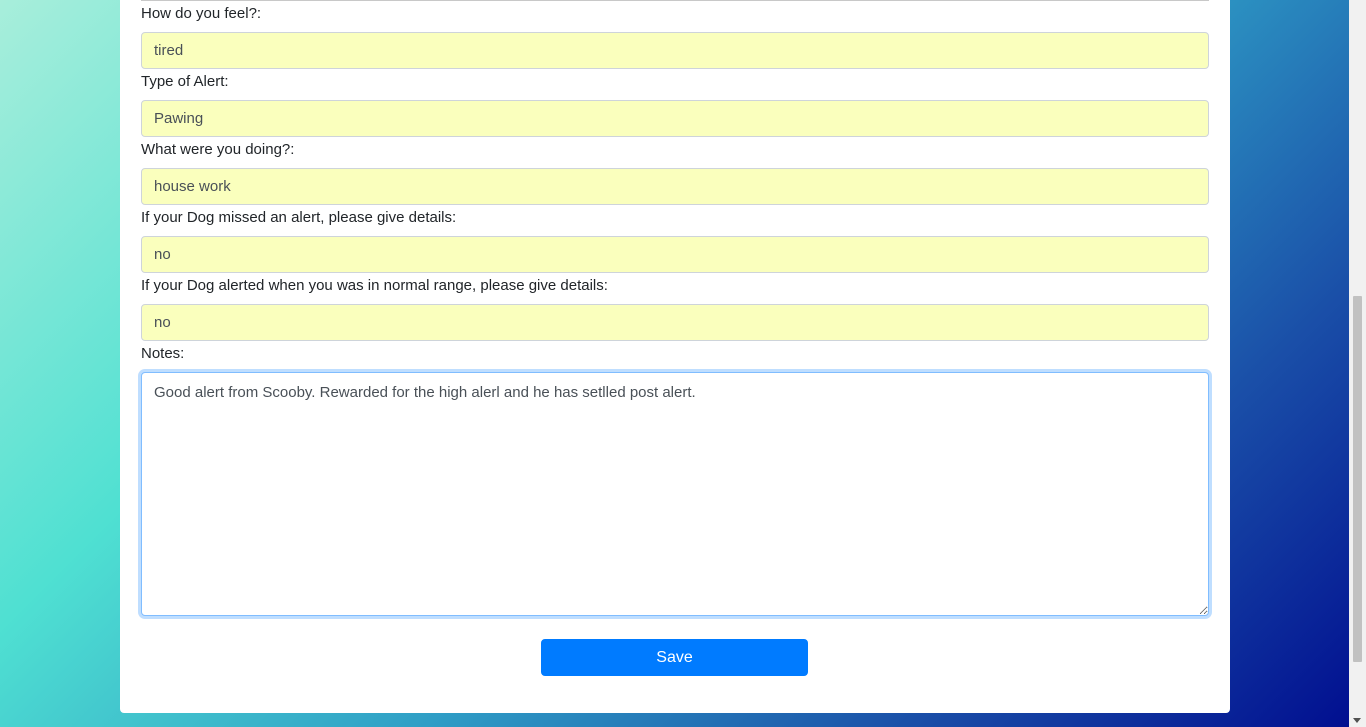 The width and height of the screenshot is (1366, 727). Describe the element at coordinates (218, 149) in the screenshot. I see `doing-label: What were you doing?:` at that location.